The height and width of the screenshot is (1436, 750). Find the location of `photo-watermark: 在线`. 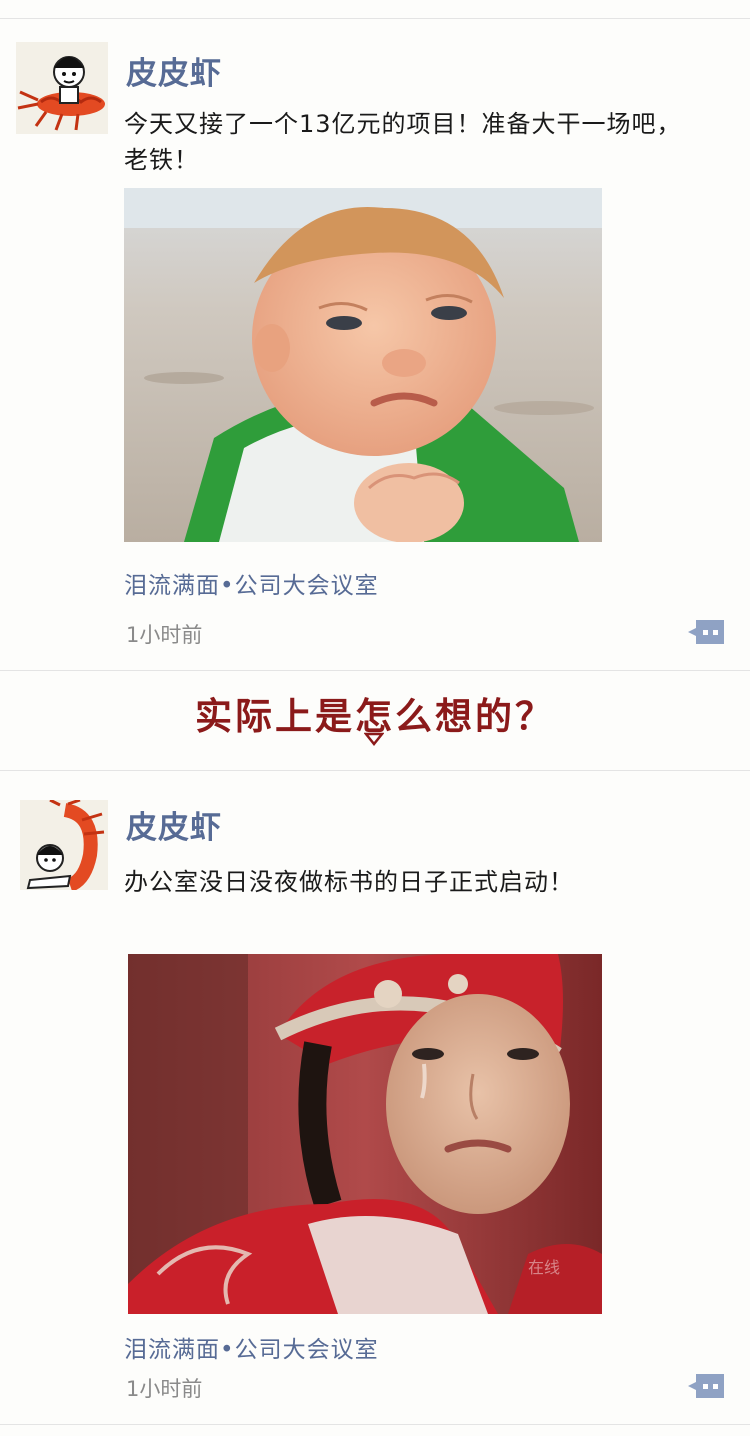

photo-watermark: 在线 is located at coordinates (544, 1267).